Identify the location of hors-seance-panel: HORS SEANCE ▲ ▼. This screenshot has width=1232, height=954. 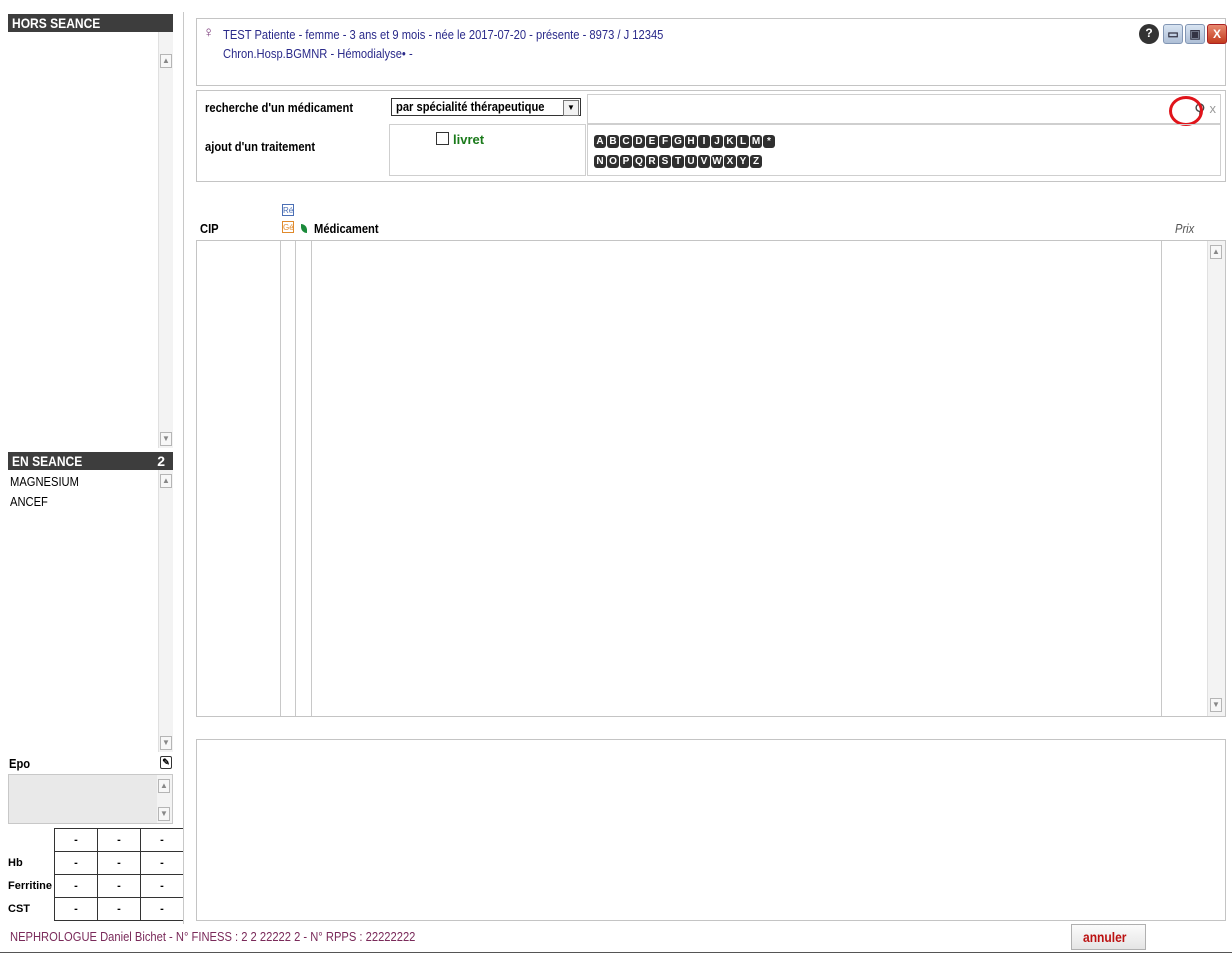
(90, 231).